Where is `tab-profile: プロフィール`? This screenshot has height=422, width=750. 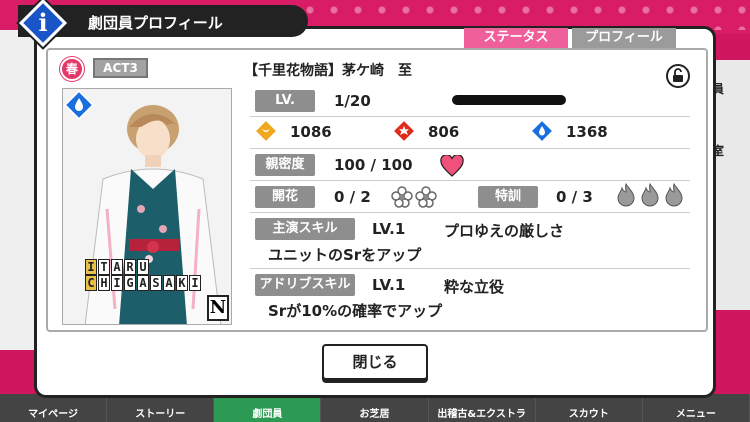 tab-profile: プロフィール is located at coordinates (624, 38).